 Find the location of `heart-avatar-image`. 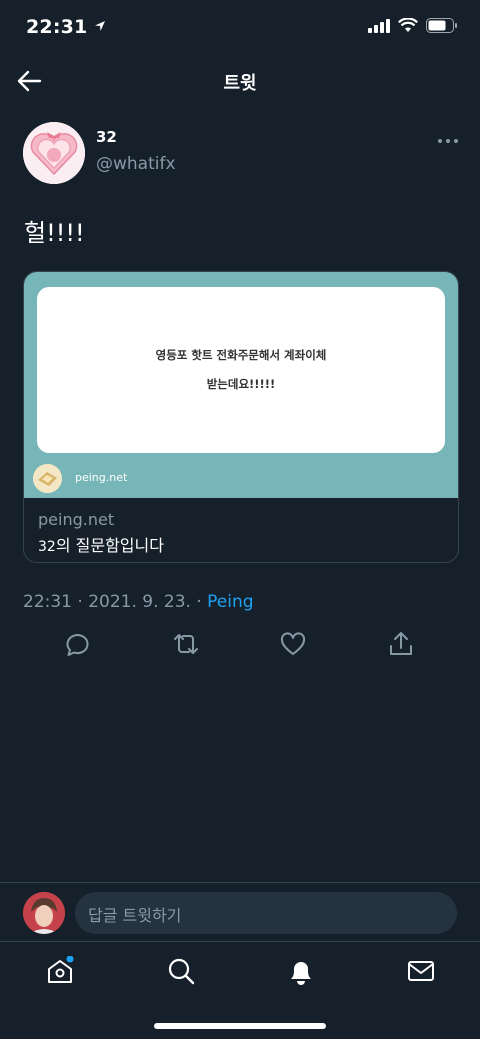

heart-avatar-image is located at coordinates (54, 153).